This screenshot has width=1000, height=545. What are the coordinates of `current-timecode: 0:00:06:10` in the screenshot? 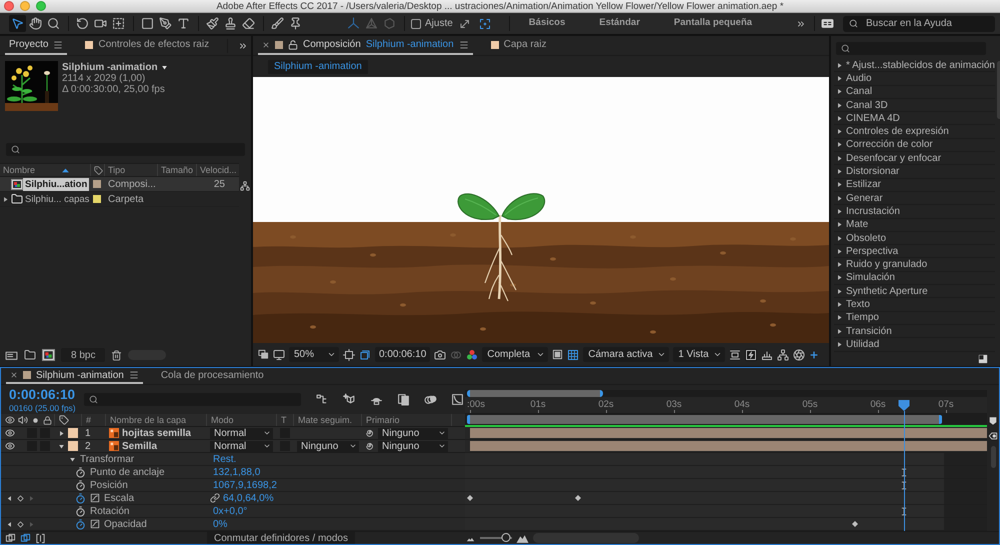 It's located at (46, 394).